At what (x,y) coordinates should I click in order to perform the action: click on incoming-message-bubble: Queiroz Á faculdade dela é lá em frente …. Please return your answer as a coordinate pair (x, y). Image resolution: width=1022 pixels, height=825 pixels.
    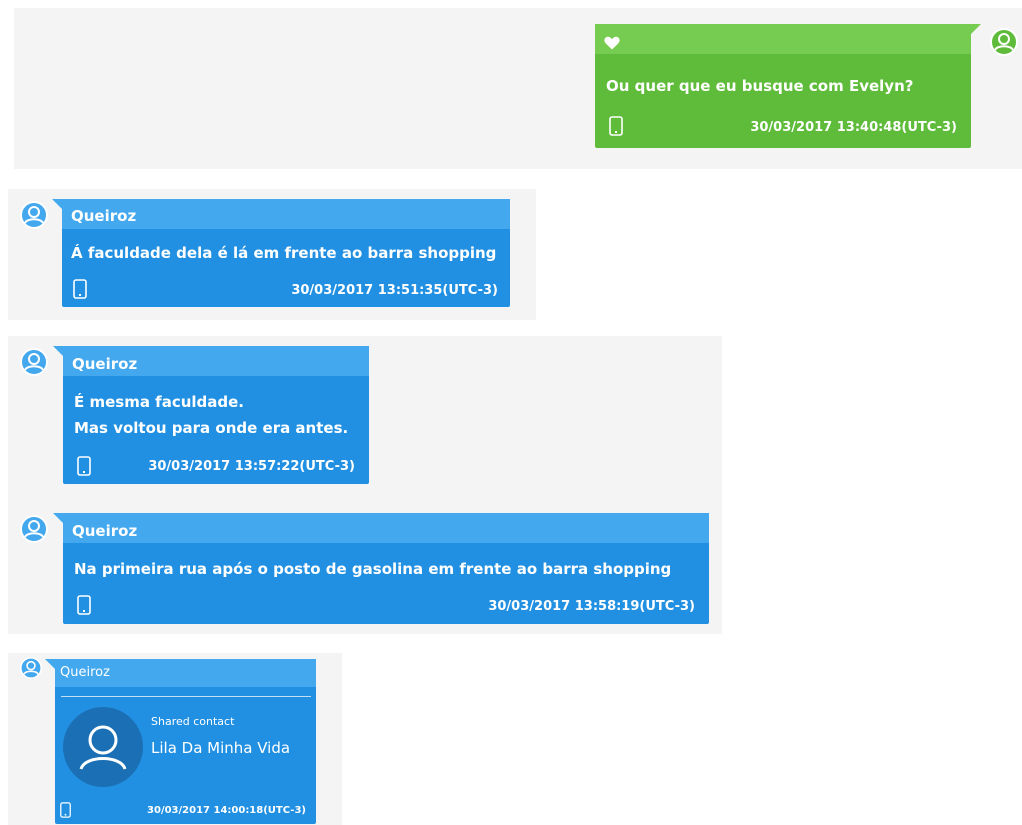
    Looking at the image, I should click on (281, 253).